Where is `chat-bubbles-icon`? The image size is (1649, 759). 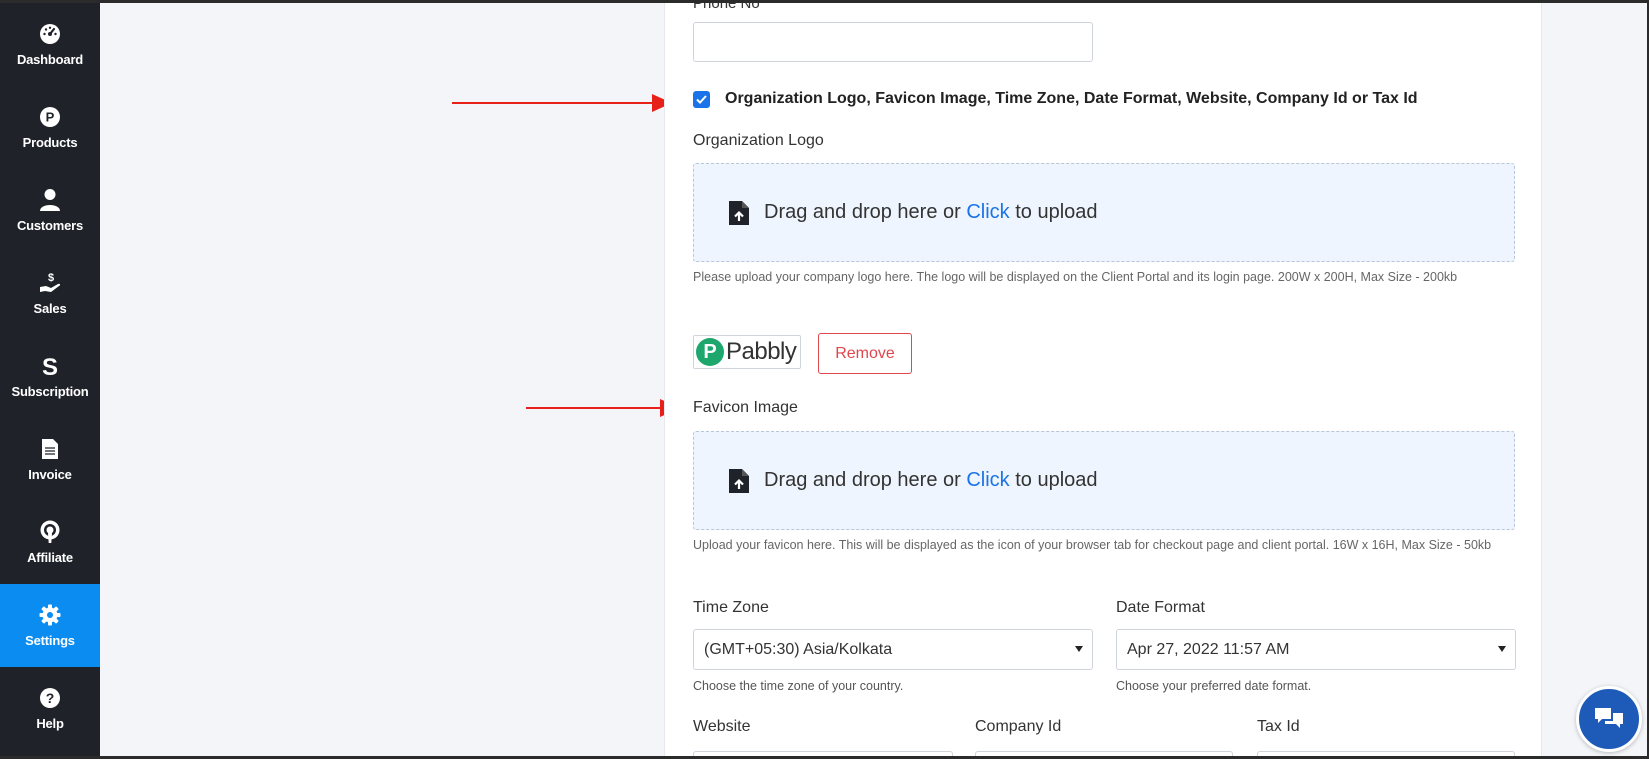 chat-bubbles-icon is located at coordinates (1609, 718).